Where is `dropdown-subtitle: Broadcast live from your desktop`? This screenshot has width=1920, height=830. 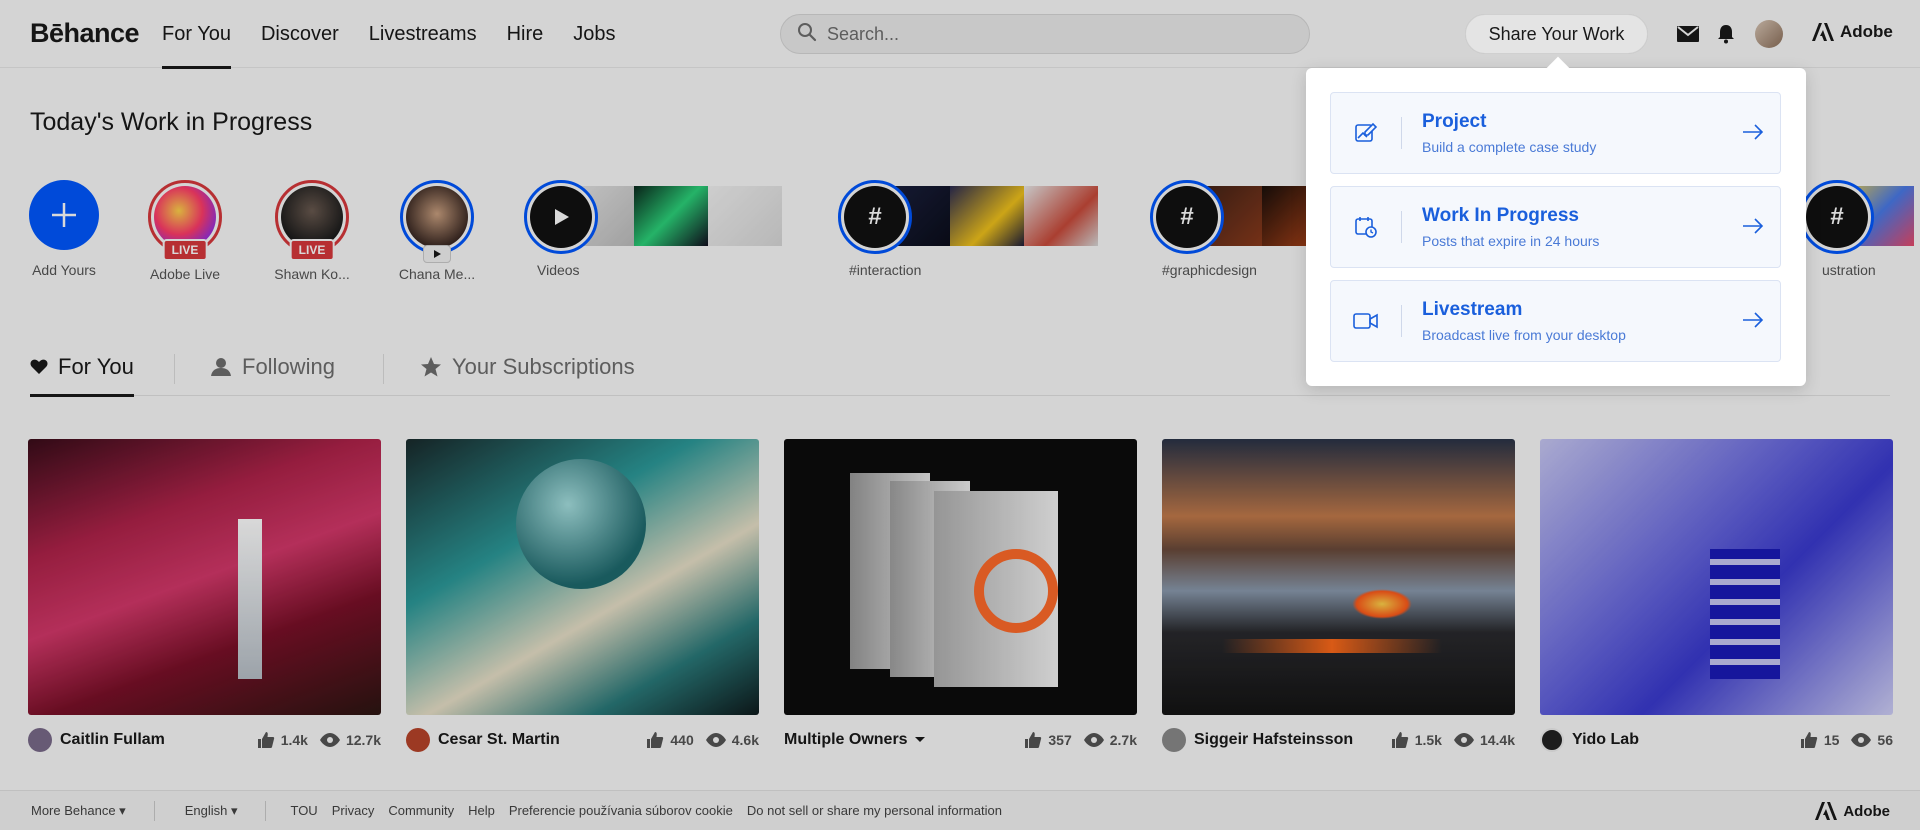
dropdown-subtitle: Broadcast live from your desktop is located at coordinates (1524, 335).